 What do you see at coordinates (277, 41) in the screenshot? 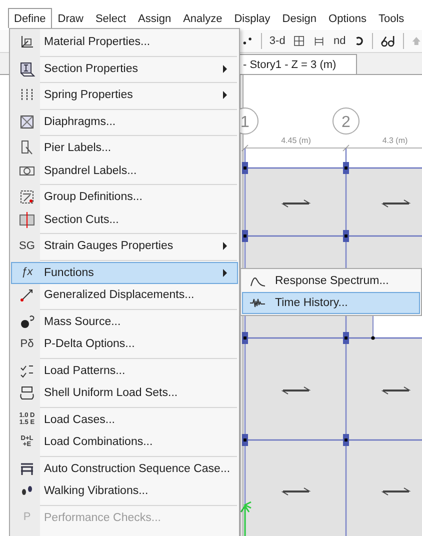
I see `toolbar-button: 3-d` at bounding box center [277, 41].